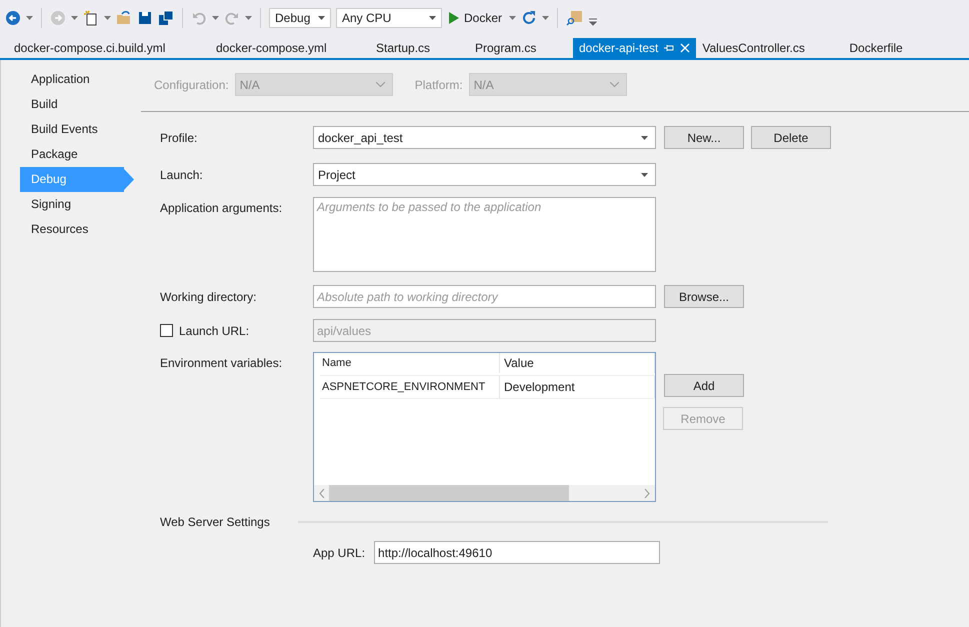  I want to click on refresh-icon, so click(529, 18).